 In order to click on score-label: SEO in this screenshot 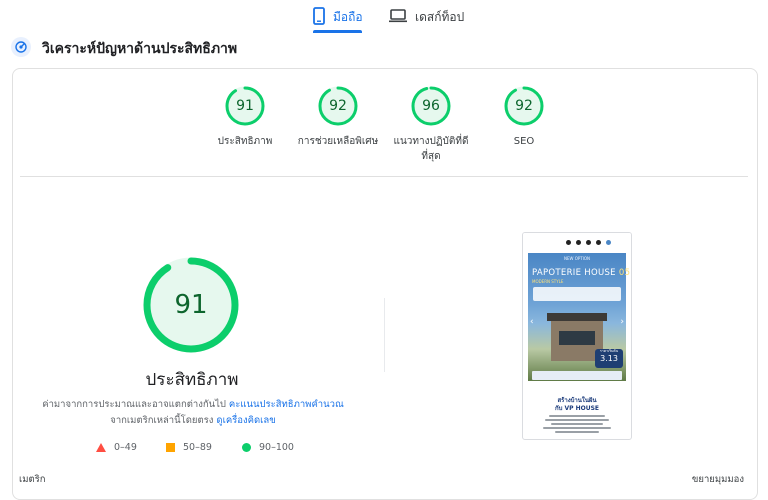, I will do `click(524, 141)`.